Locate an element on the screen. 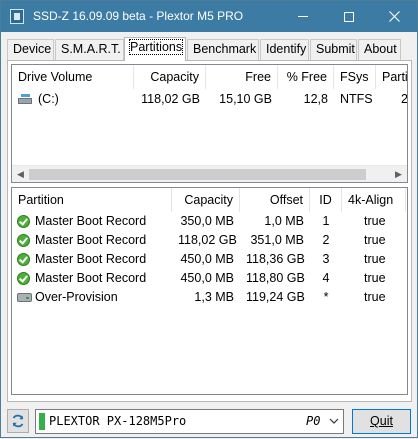  partitions-header: Partition Capacity Offset ID 4k-Align is located at coordinates (209, 200).